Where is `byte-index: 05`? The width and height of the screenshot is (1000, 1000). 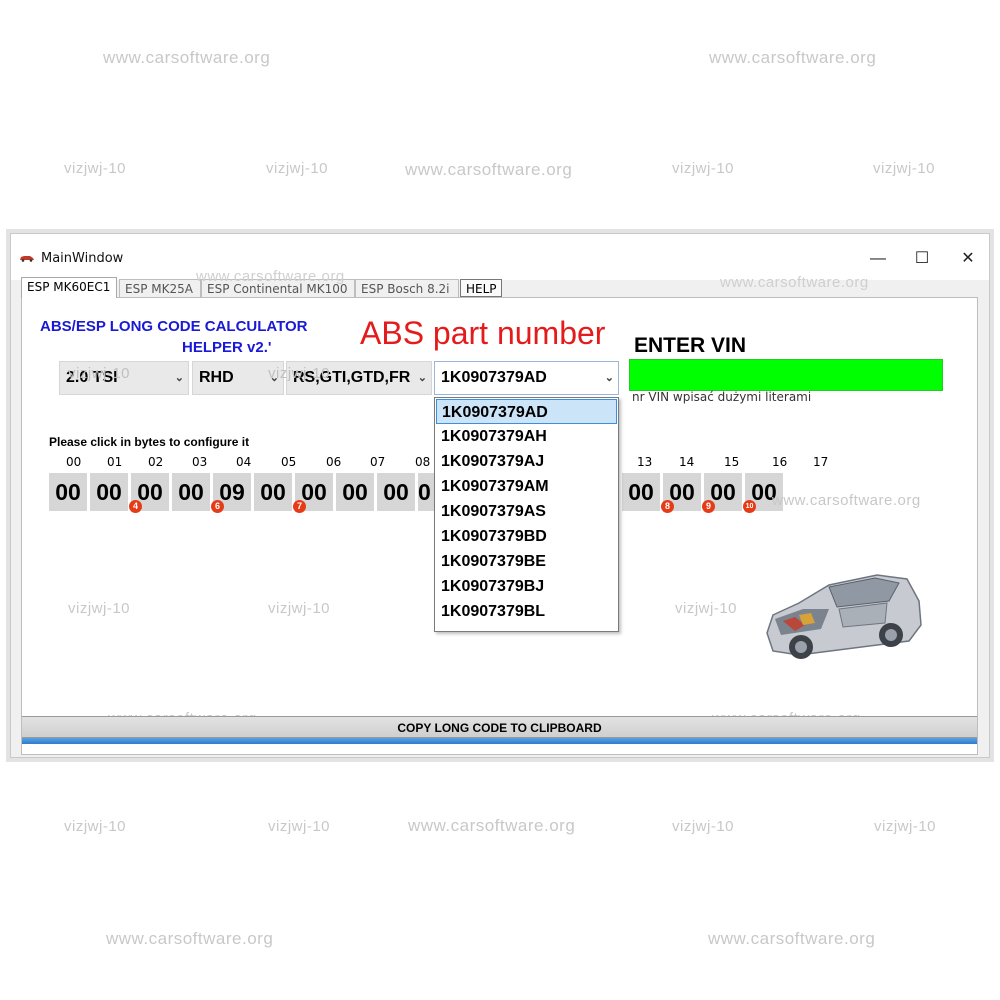
byte-index: 05 is located at coordinates (289, 462).